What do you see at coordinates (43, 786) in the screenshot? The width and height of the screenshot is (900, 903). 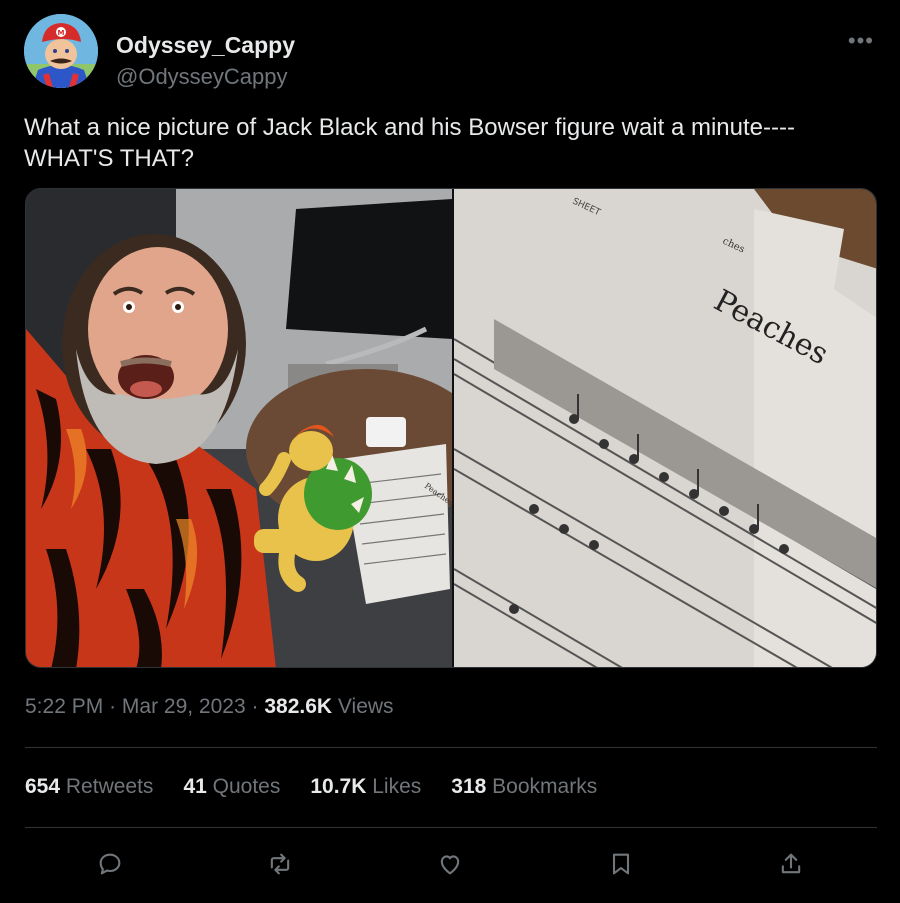 I see `retweets-count: 654` at bounding box center [43, 786].